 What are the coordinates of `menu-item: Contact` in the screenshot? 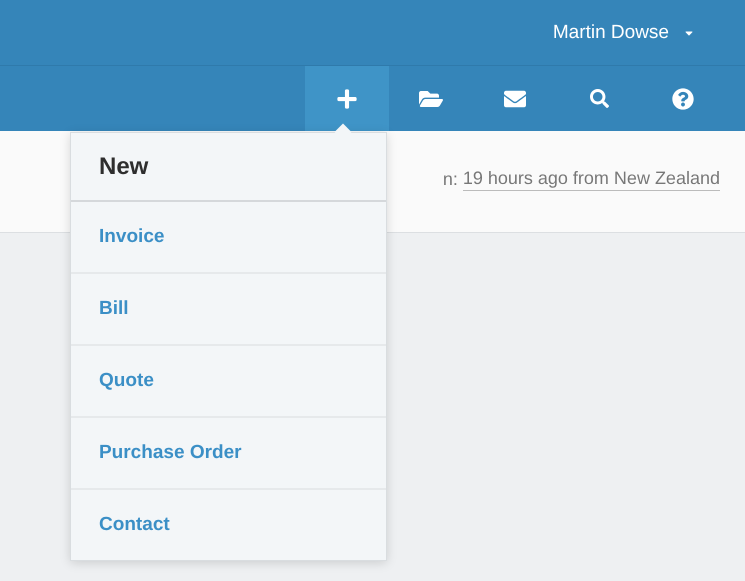 It's located at (228, 524).